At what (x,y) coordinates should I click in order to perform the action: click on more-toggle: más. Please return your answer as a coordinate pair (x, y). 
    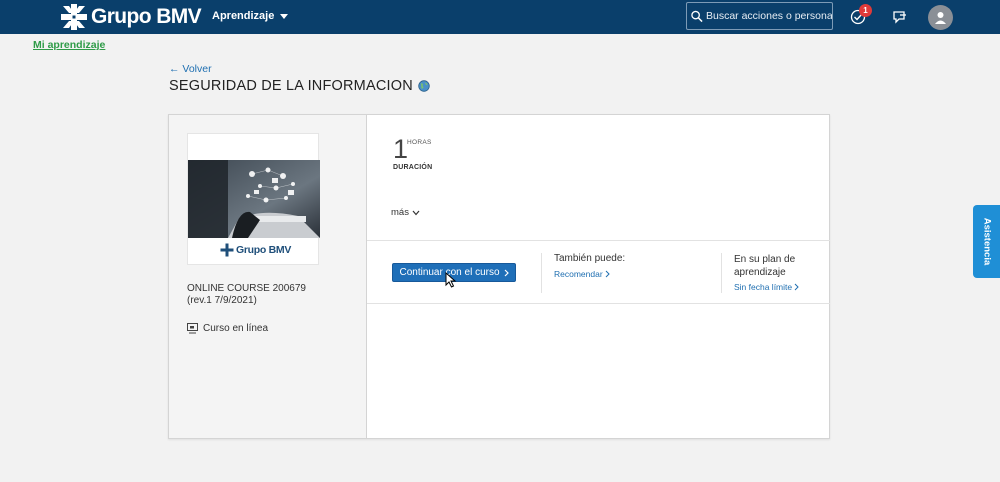
    Looking at the image, I should click on (405, 212).